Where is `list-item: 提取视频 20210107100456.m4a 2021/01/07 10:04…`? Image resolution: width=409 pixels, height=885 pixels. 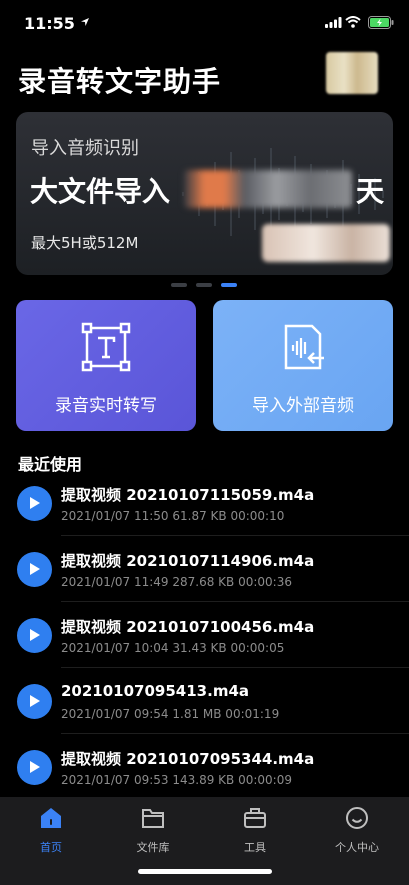 list-item: 提取视频 20210107100456.m4a 2021/01/07 10:04… is located at coordinates (204, 635).